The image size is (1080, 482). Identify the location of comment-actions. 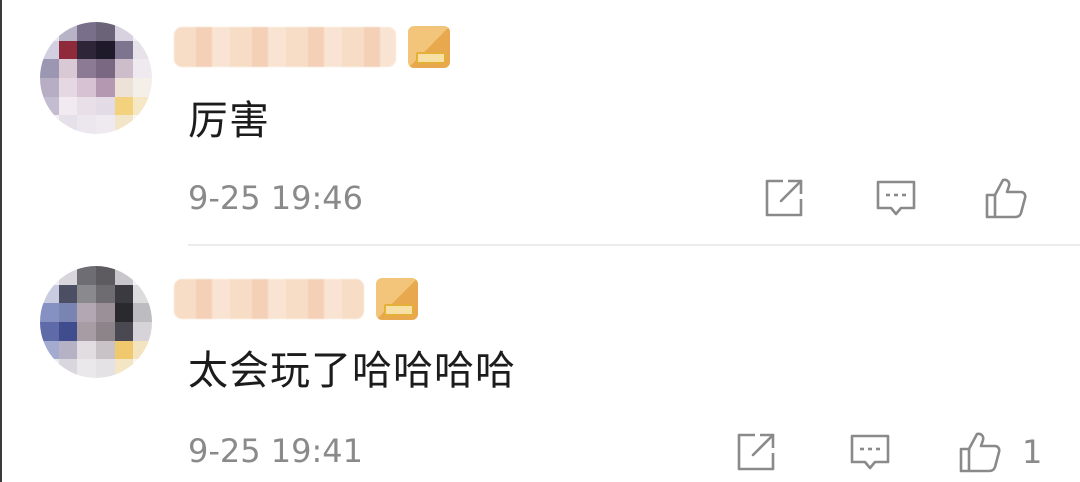
(904, 198).